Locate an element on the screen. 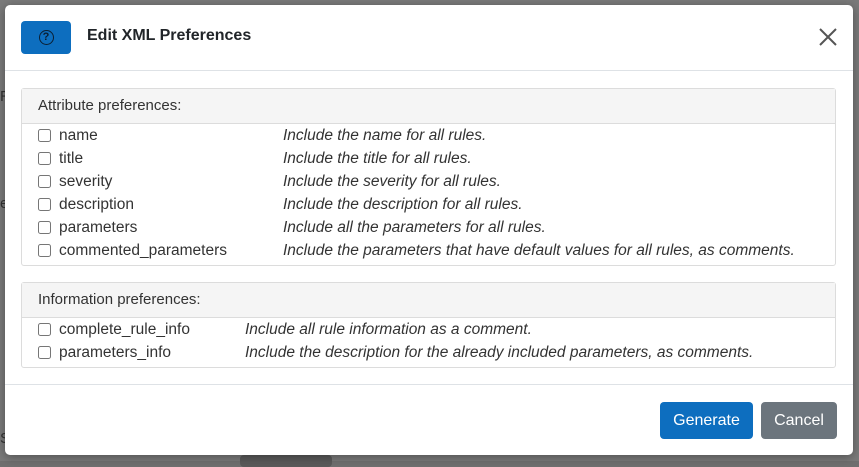  question-circle-icon: ? is located at coordinates (46, 37).